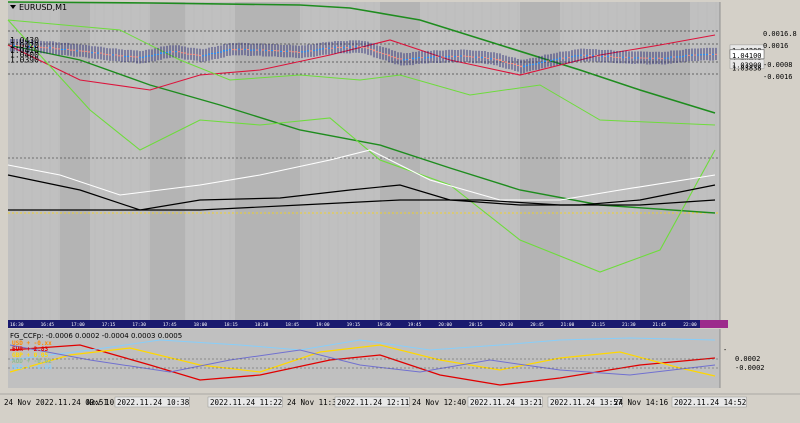 This screenshot has width=800, height=423. I want to click on indicator-scale-label: 0.0002, so click(747, 359).